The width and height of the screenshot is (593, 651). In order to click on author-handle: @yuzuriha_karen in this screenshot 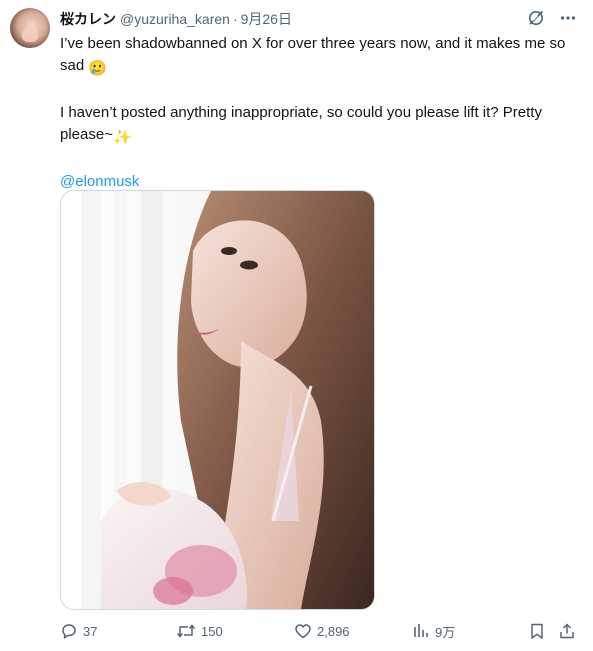, I will do `click(175, 19)`.